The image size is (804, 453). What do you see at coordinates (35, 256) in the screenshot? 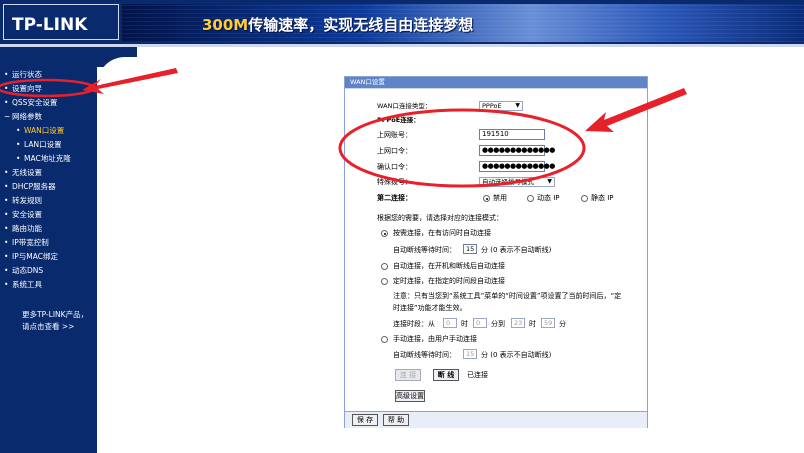
I see `sidebar-item-label: IP与MAC绑定` at bounding box center [35, 256].